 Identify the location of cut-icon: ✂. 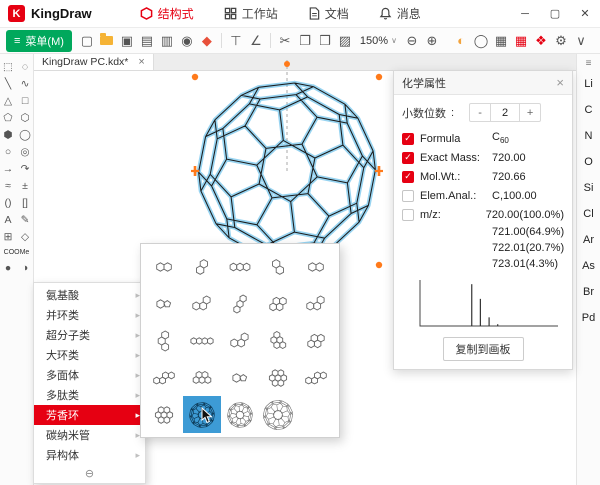
(285, 41).